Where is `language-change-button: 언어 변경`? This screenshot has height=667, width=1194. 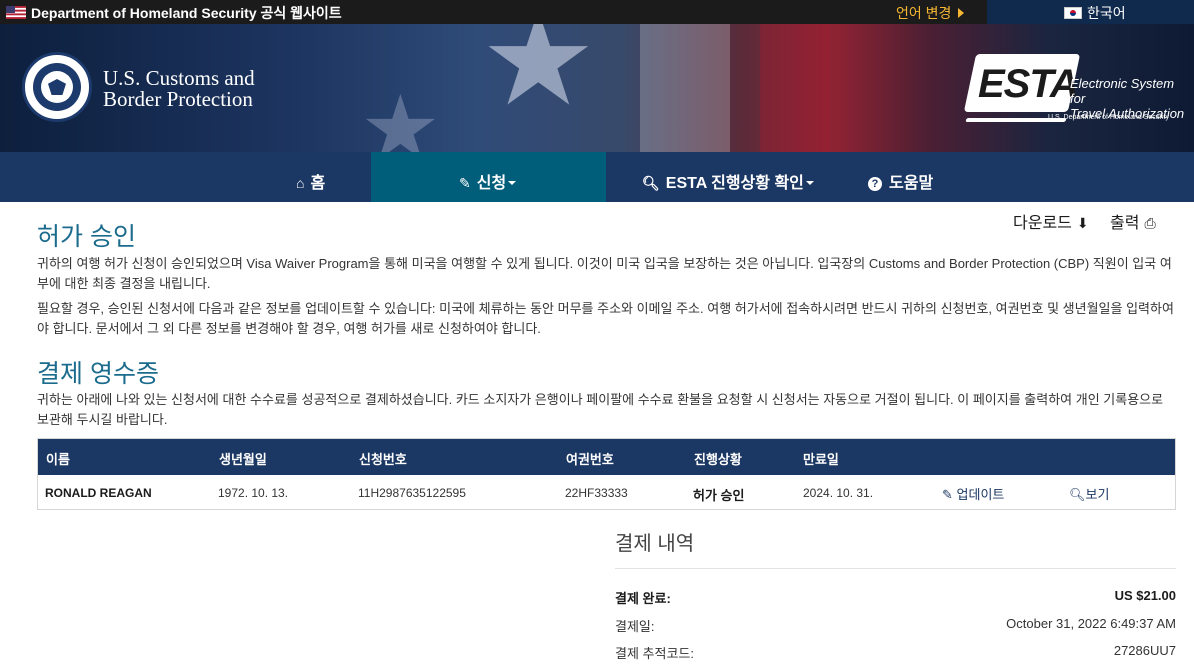
language-change-button: 언어 변경 is located at coordinates (937, 12).